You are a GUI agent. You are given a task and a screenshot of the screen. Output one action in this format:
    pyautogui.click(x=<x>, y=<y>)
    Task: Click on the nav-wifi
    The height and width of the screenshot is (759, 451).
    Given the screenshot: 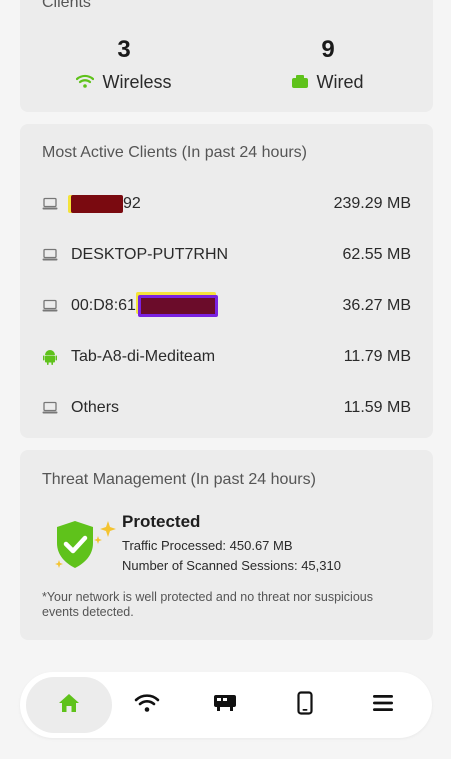 What is the action you would take?
    pyautogui.click(x=147, y=705)
    